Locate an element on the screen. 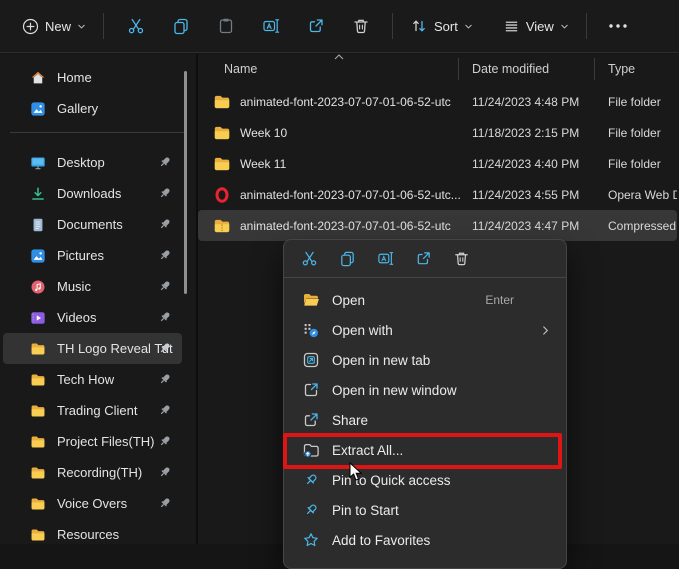 This screenshot has width=679, height=569. sidebar-item-th-logo-reveal-tut: TH Logo Reveal Tut is located at coordinates (92, 348).